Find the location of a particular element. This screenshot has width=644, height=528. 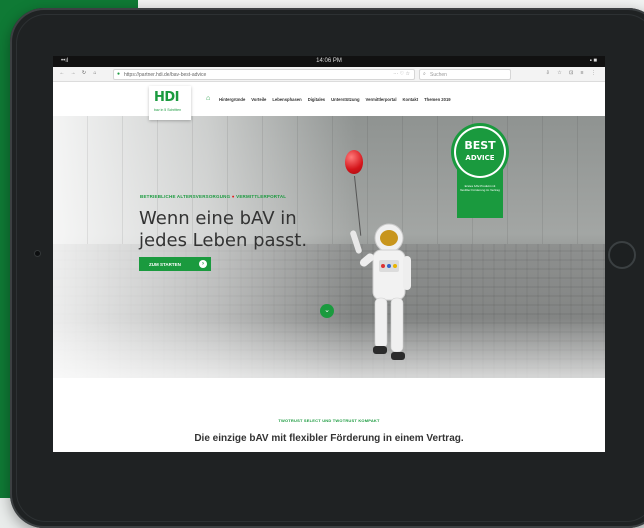

astronaut-figure is located at coordinates (380, 291).